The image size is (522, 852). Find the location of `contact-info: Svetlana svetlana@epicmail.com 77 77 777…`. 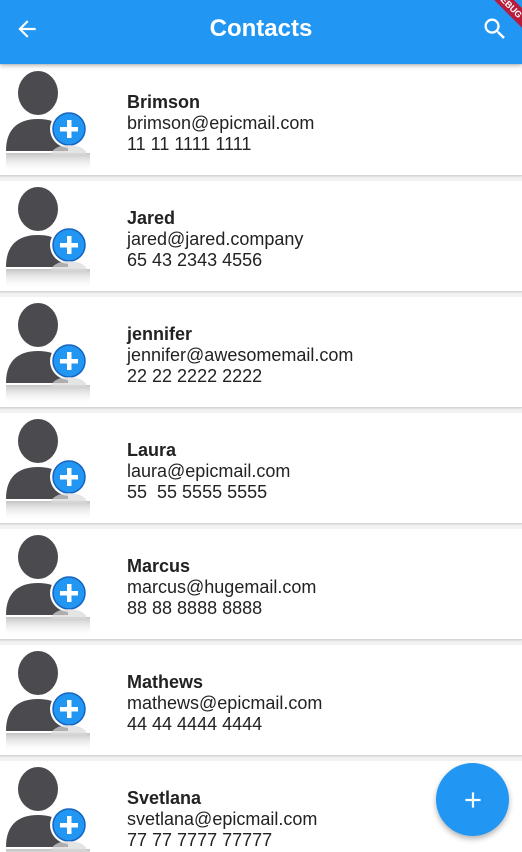

contact-info: Svetlana svetlana@epicmail.com 77 77 777… is located at coordinates (222, 819).